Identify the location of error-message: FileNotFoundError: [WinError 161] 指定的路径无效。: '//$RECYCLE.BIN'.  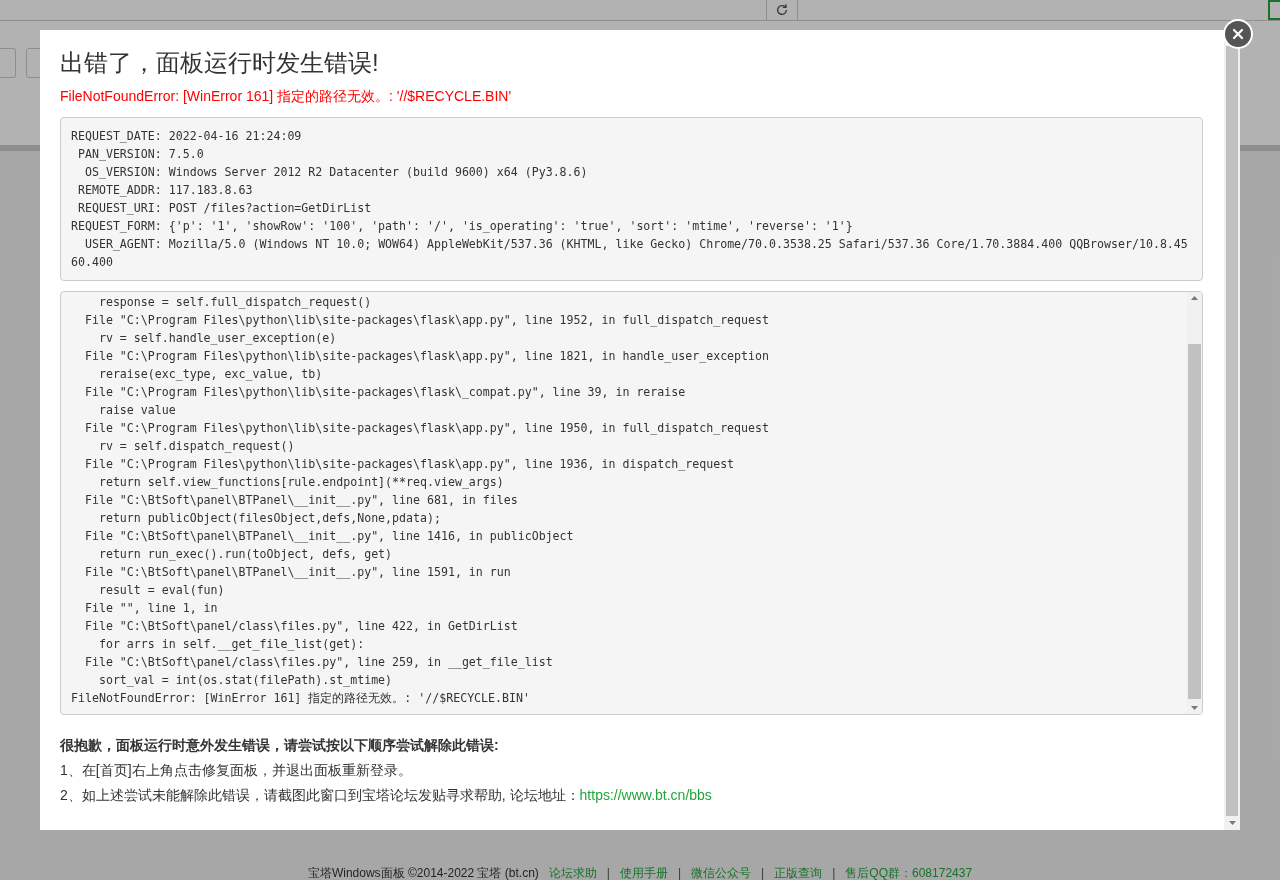
(286, 96).